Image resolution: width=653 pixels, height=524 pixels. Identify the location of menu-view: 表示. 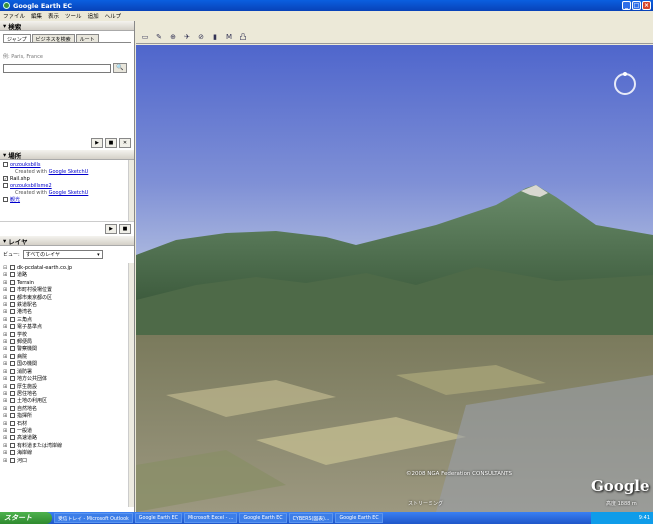
(53, 16).